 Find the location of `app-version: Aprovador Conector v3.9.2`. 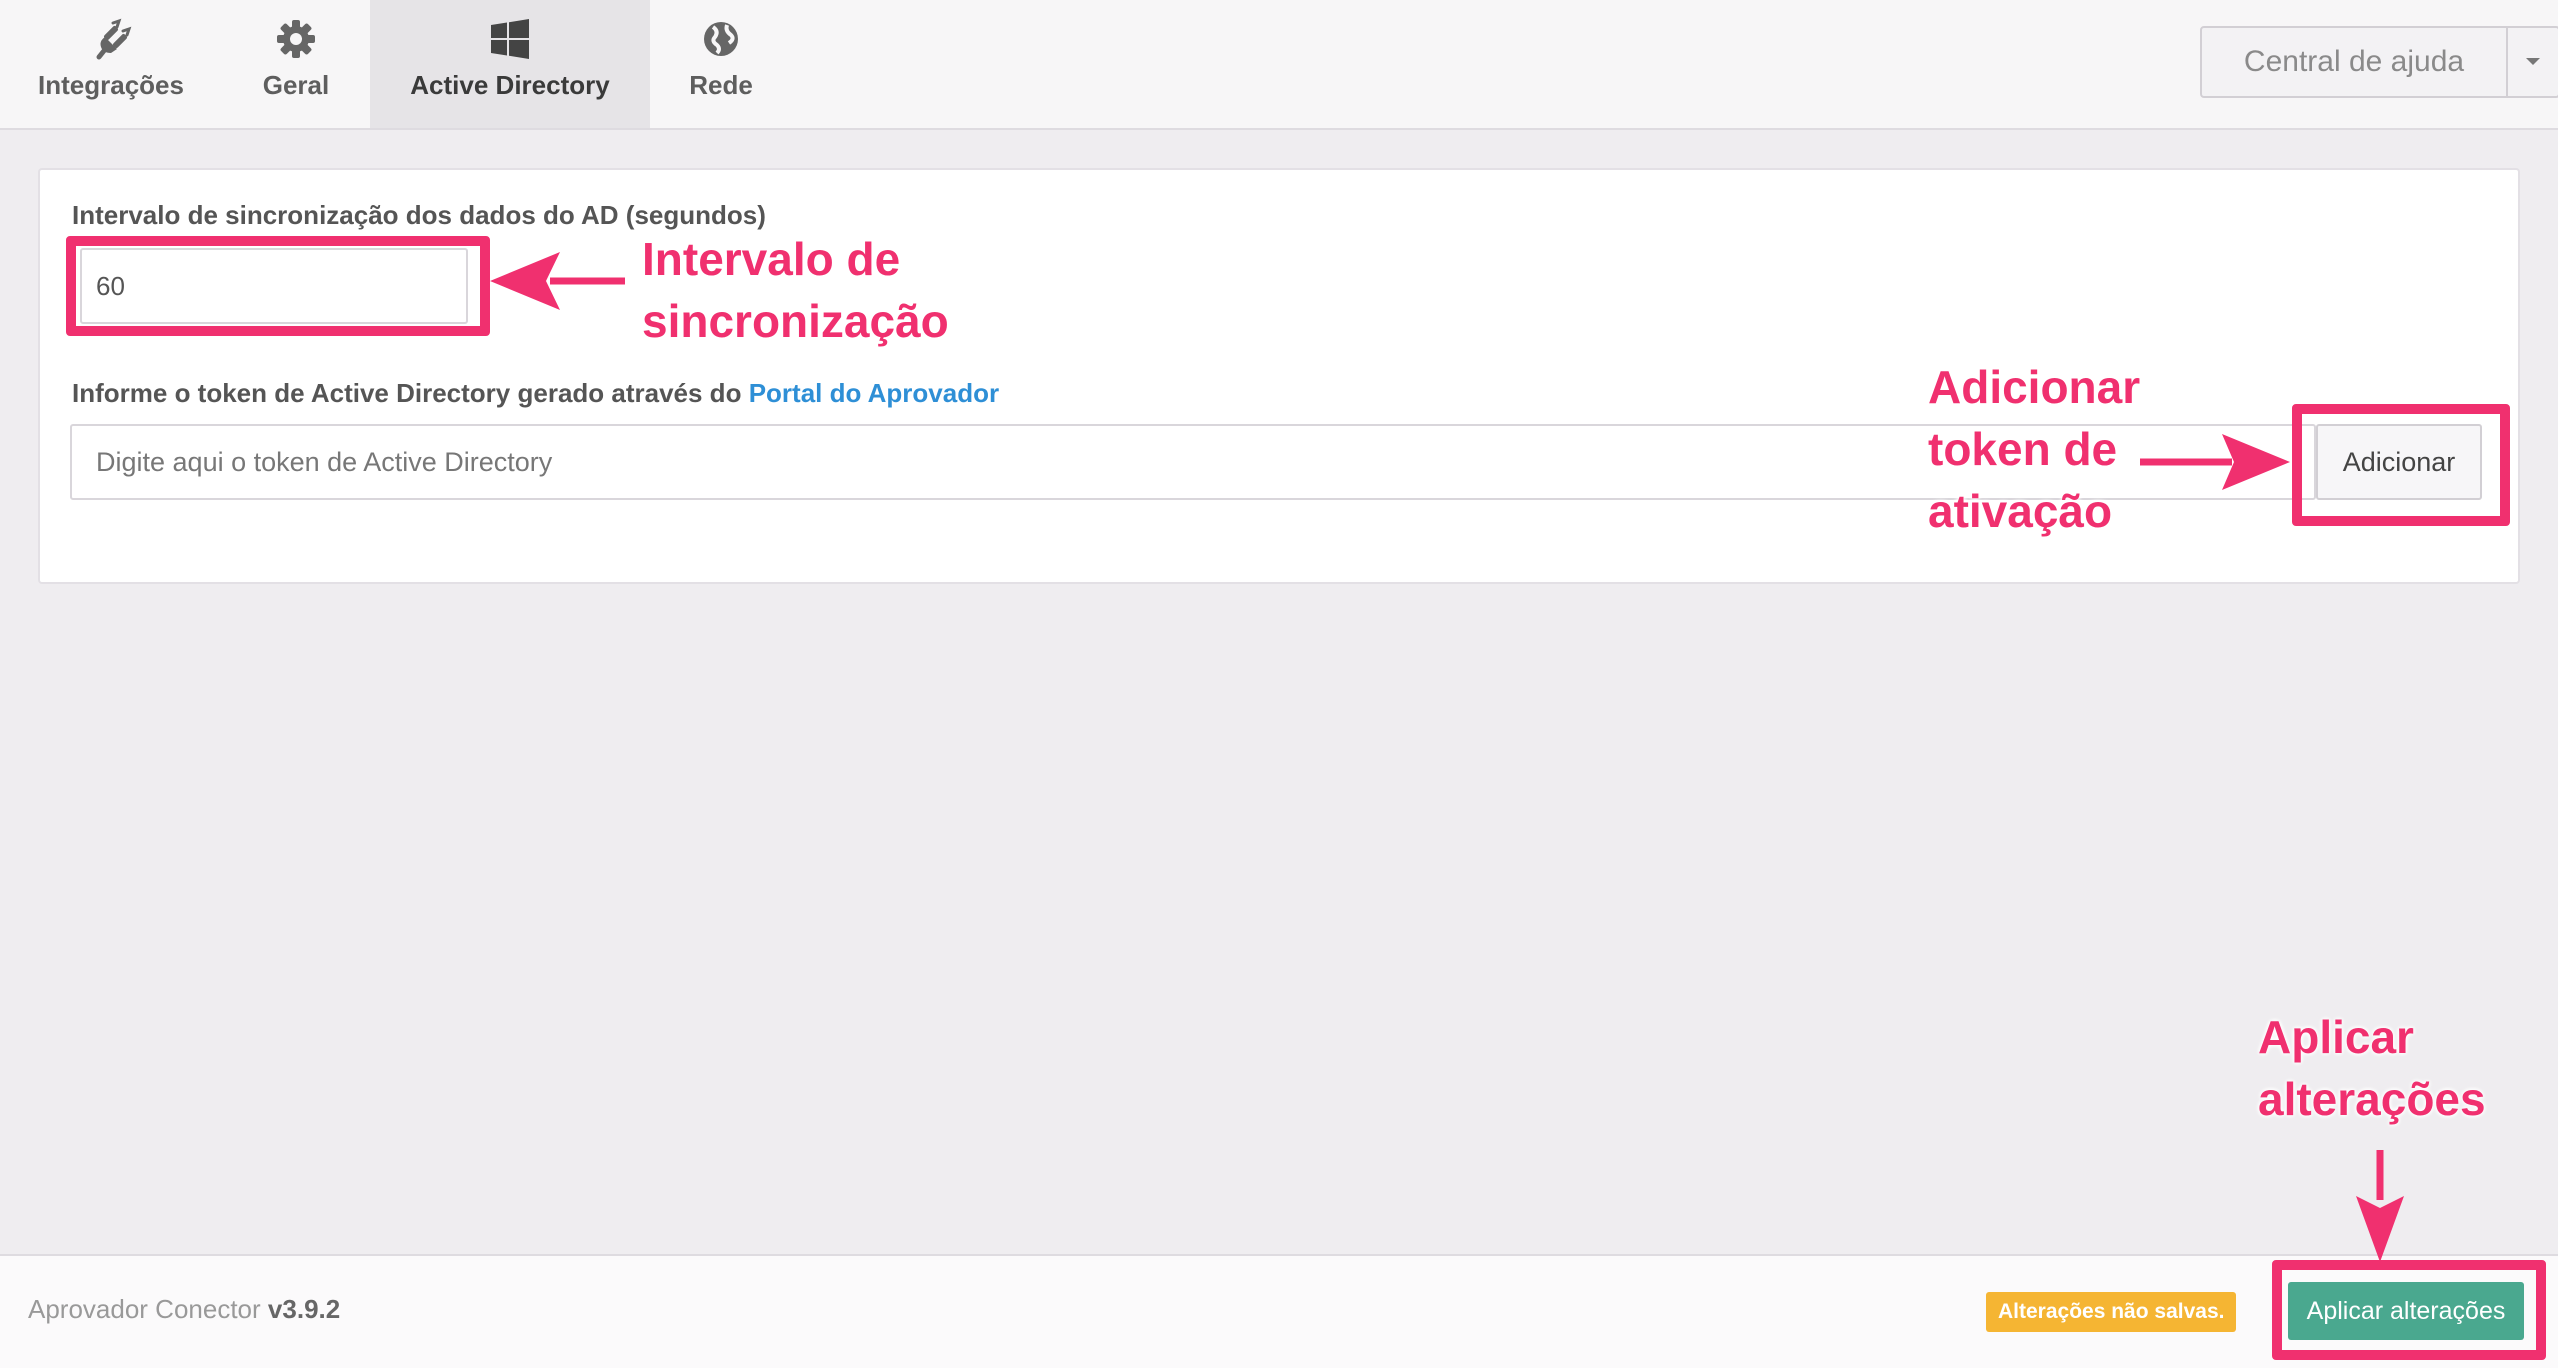

app-version: Aprovador Conector v3.9.2 is located at coordinates (184, 1309).